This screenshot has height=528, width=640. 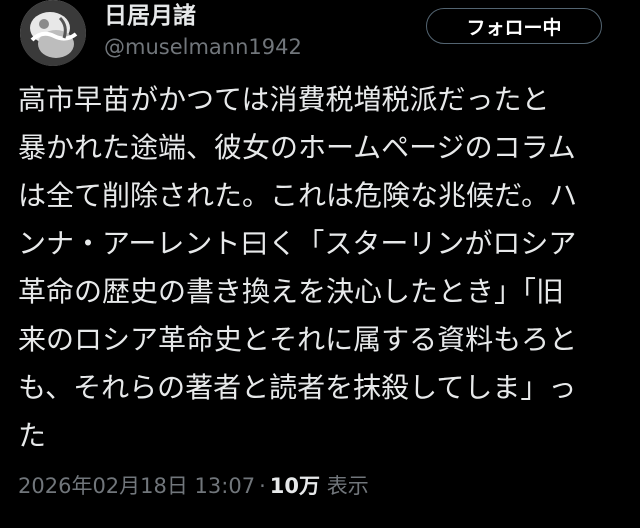 What do you see at coordinates (295, 486) in the screenshot?
I see `views-count: 10万` at bounding box center [295, 486].